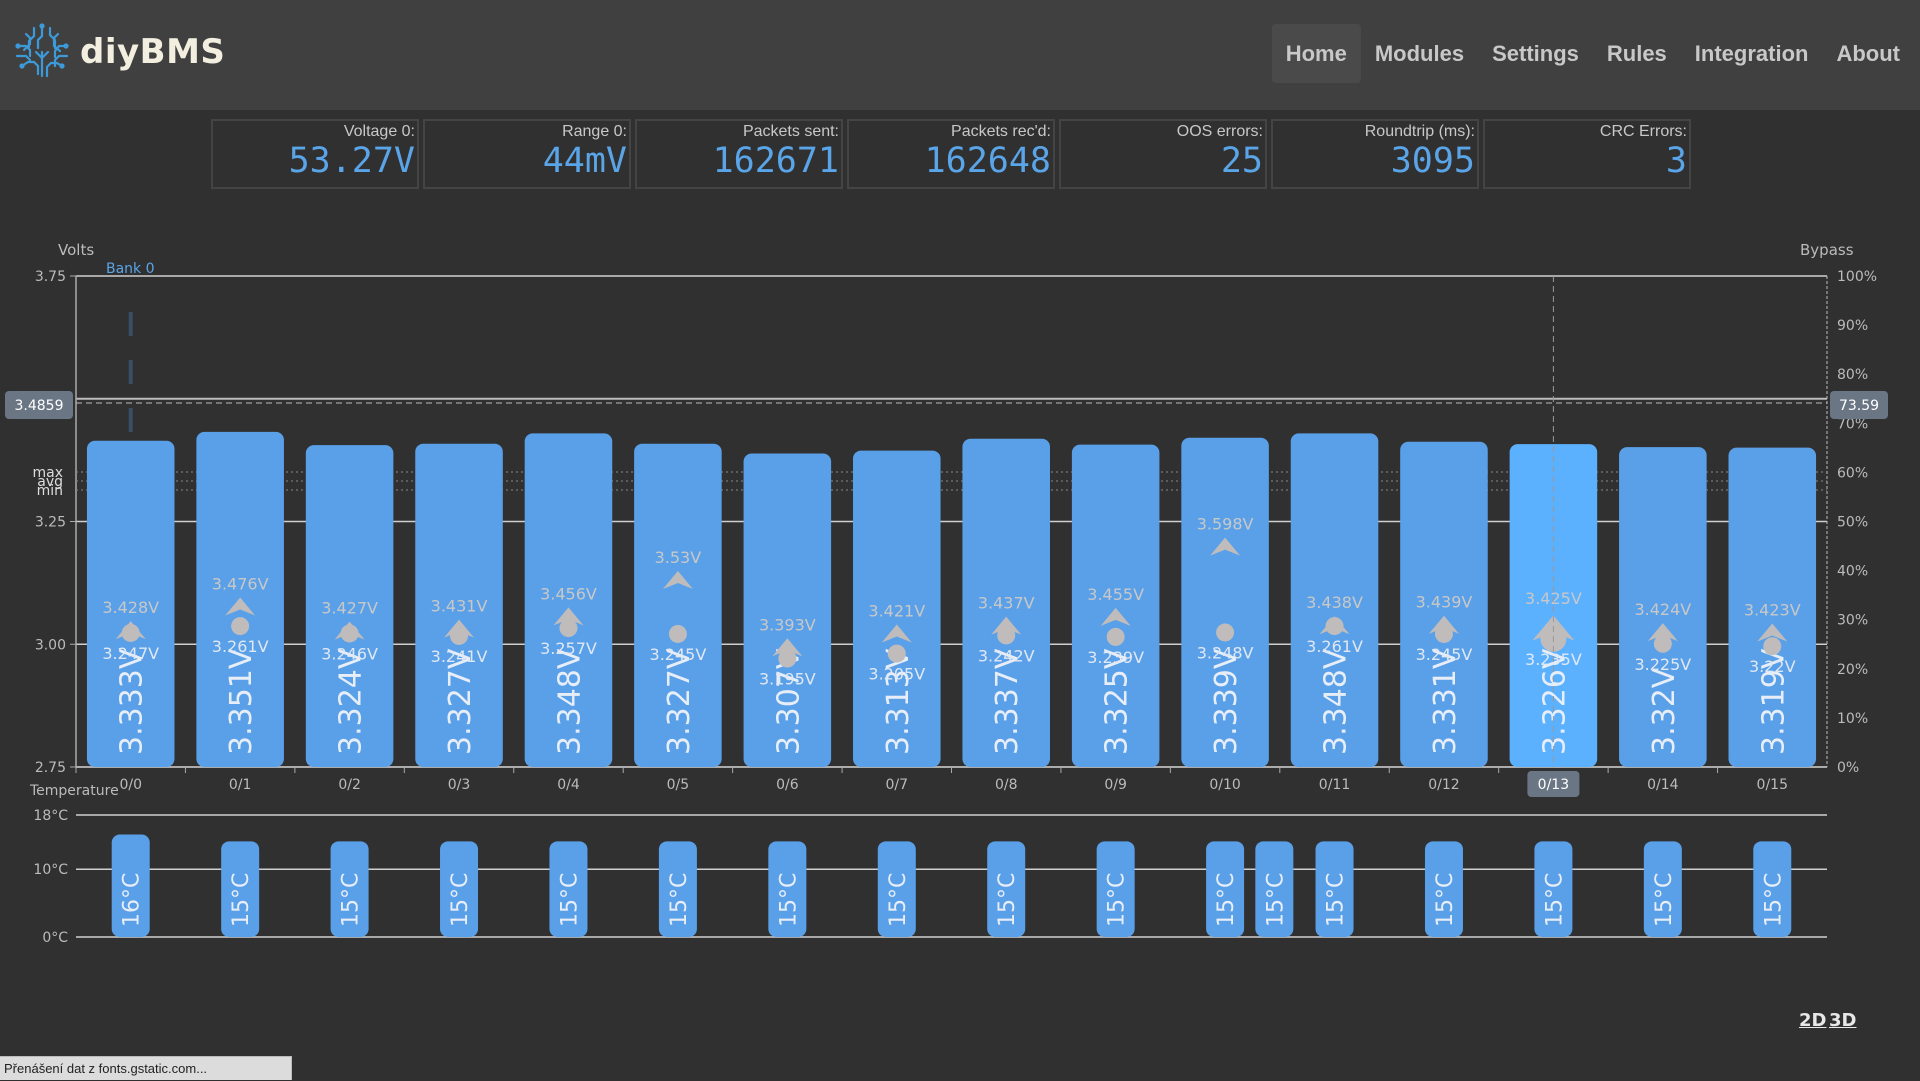 This screenshot has height=1081, width=1920. What do you see at coordinates (1848, 768) in the screenshot?
I see `y2-tick-label: 0%` at bounding box center [1848, 768].